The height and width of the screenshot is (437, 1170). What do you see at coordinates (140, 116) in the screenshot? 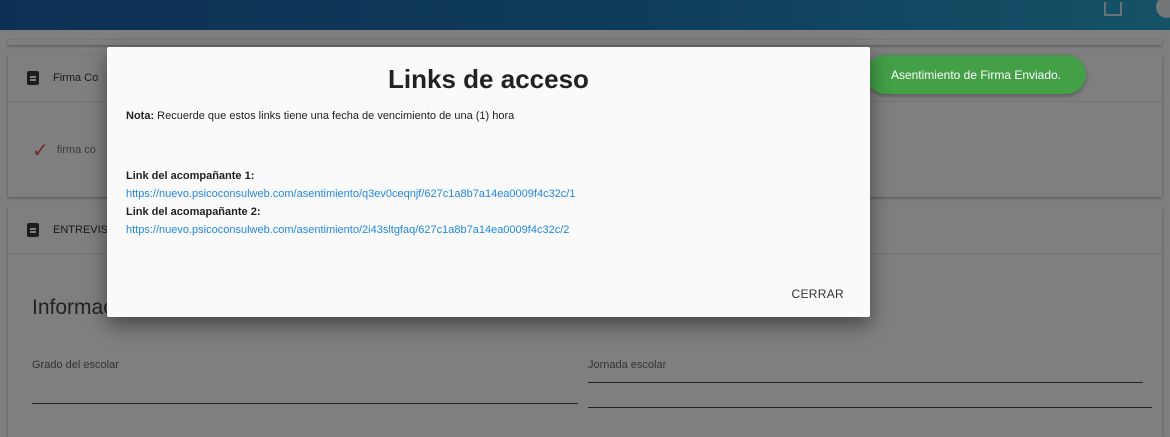
I see `note-prefix: Nota:` at bounding box center [140, 116].